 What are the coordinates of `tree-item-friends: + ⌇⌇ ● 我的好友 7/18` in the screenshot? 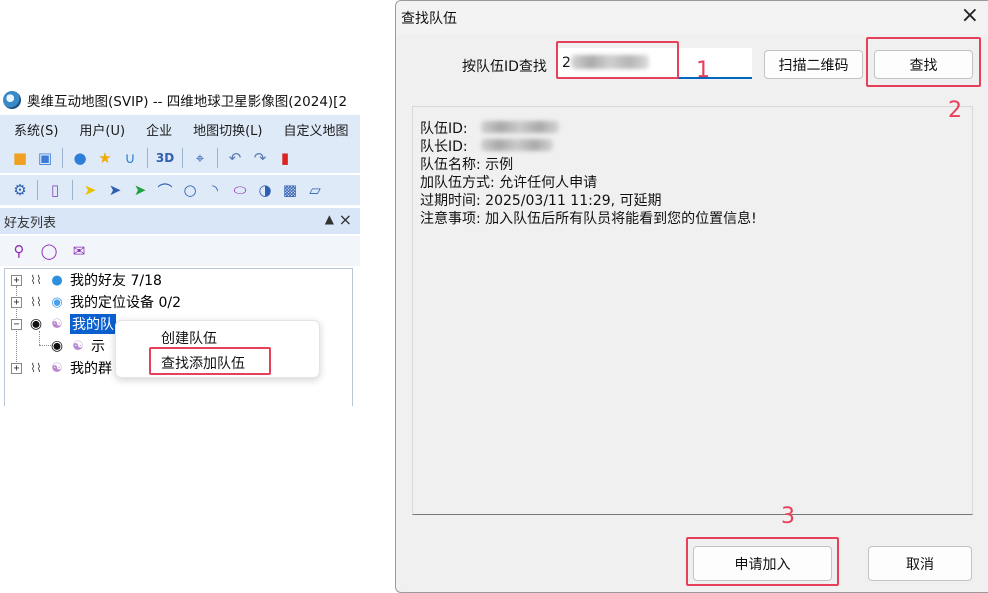 It's located at (83, 280).